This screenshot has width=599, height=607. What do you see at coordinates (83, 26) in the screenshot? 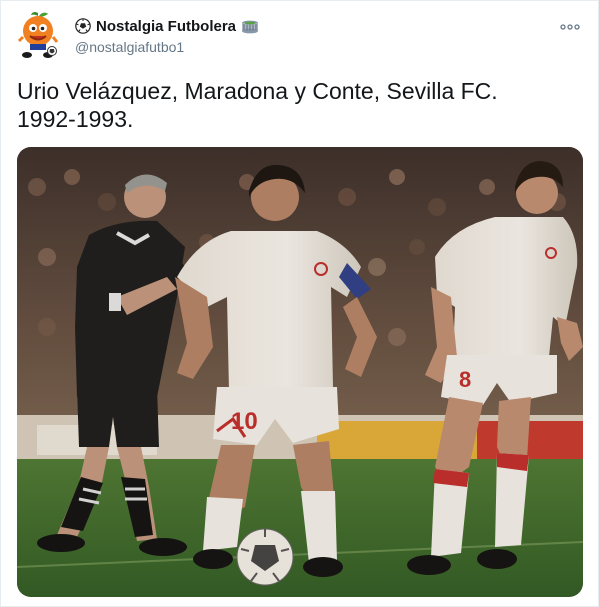
I see `soccer-ball-icon` at bounding box center [83, 26].